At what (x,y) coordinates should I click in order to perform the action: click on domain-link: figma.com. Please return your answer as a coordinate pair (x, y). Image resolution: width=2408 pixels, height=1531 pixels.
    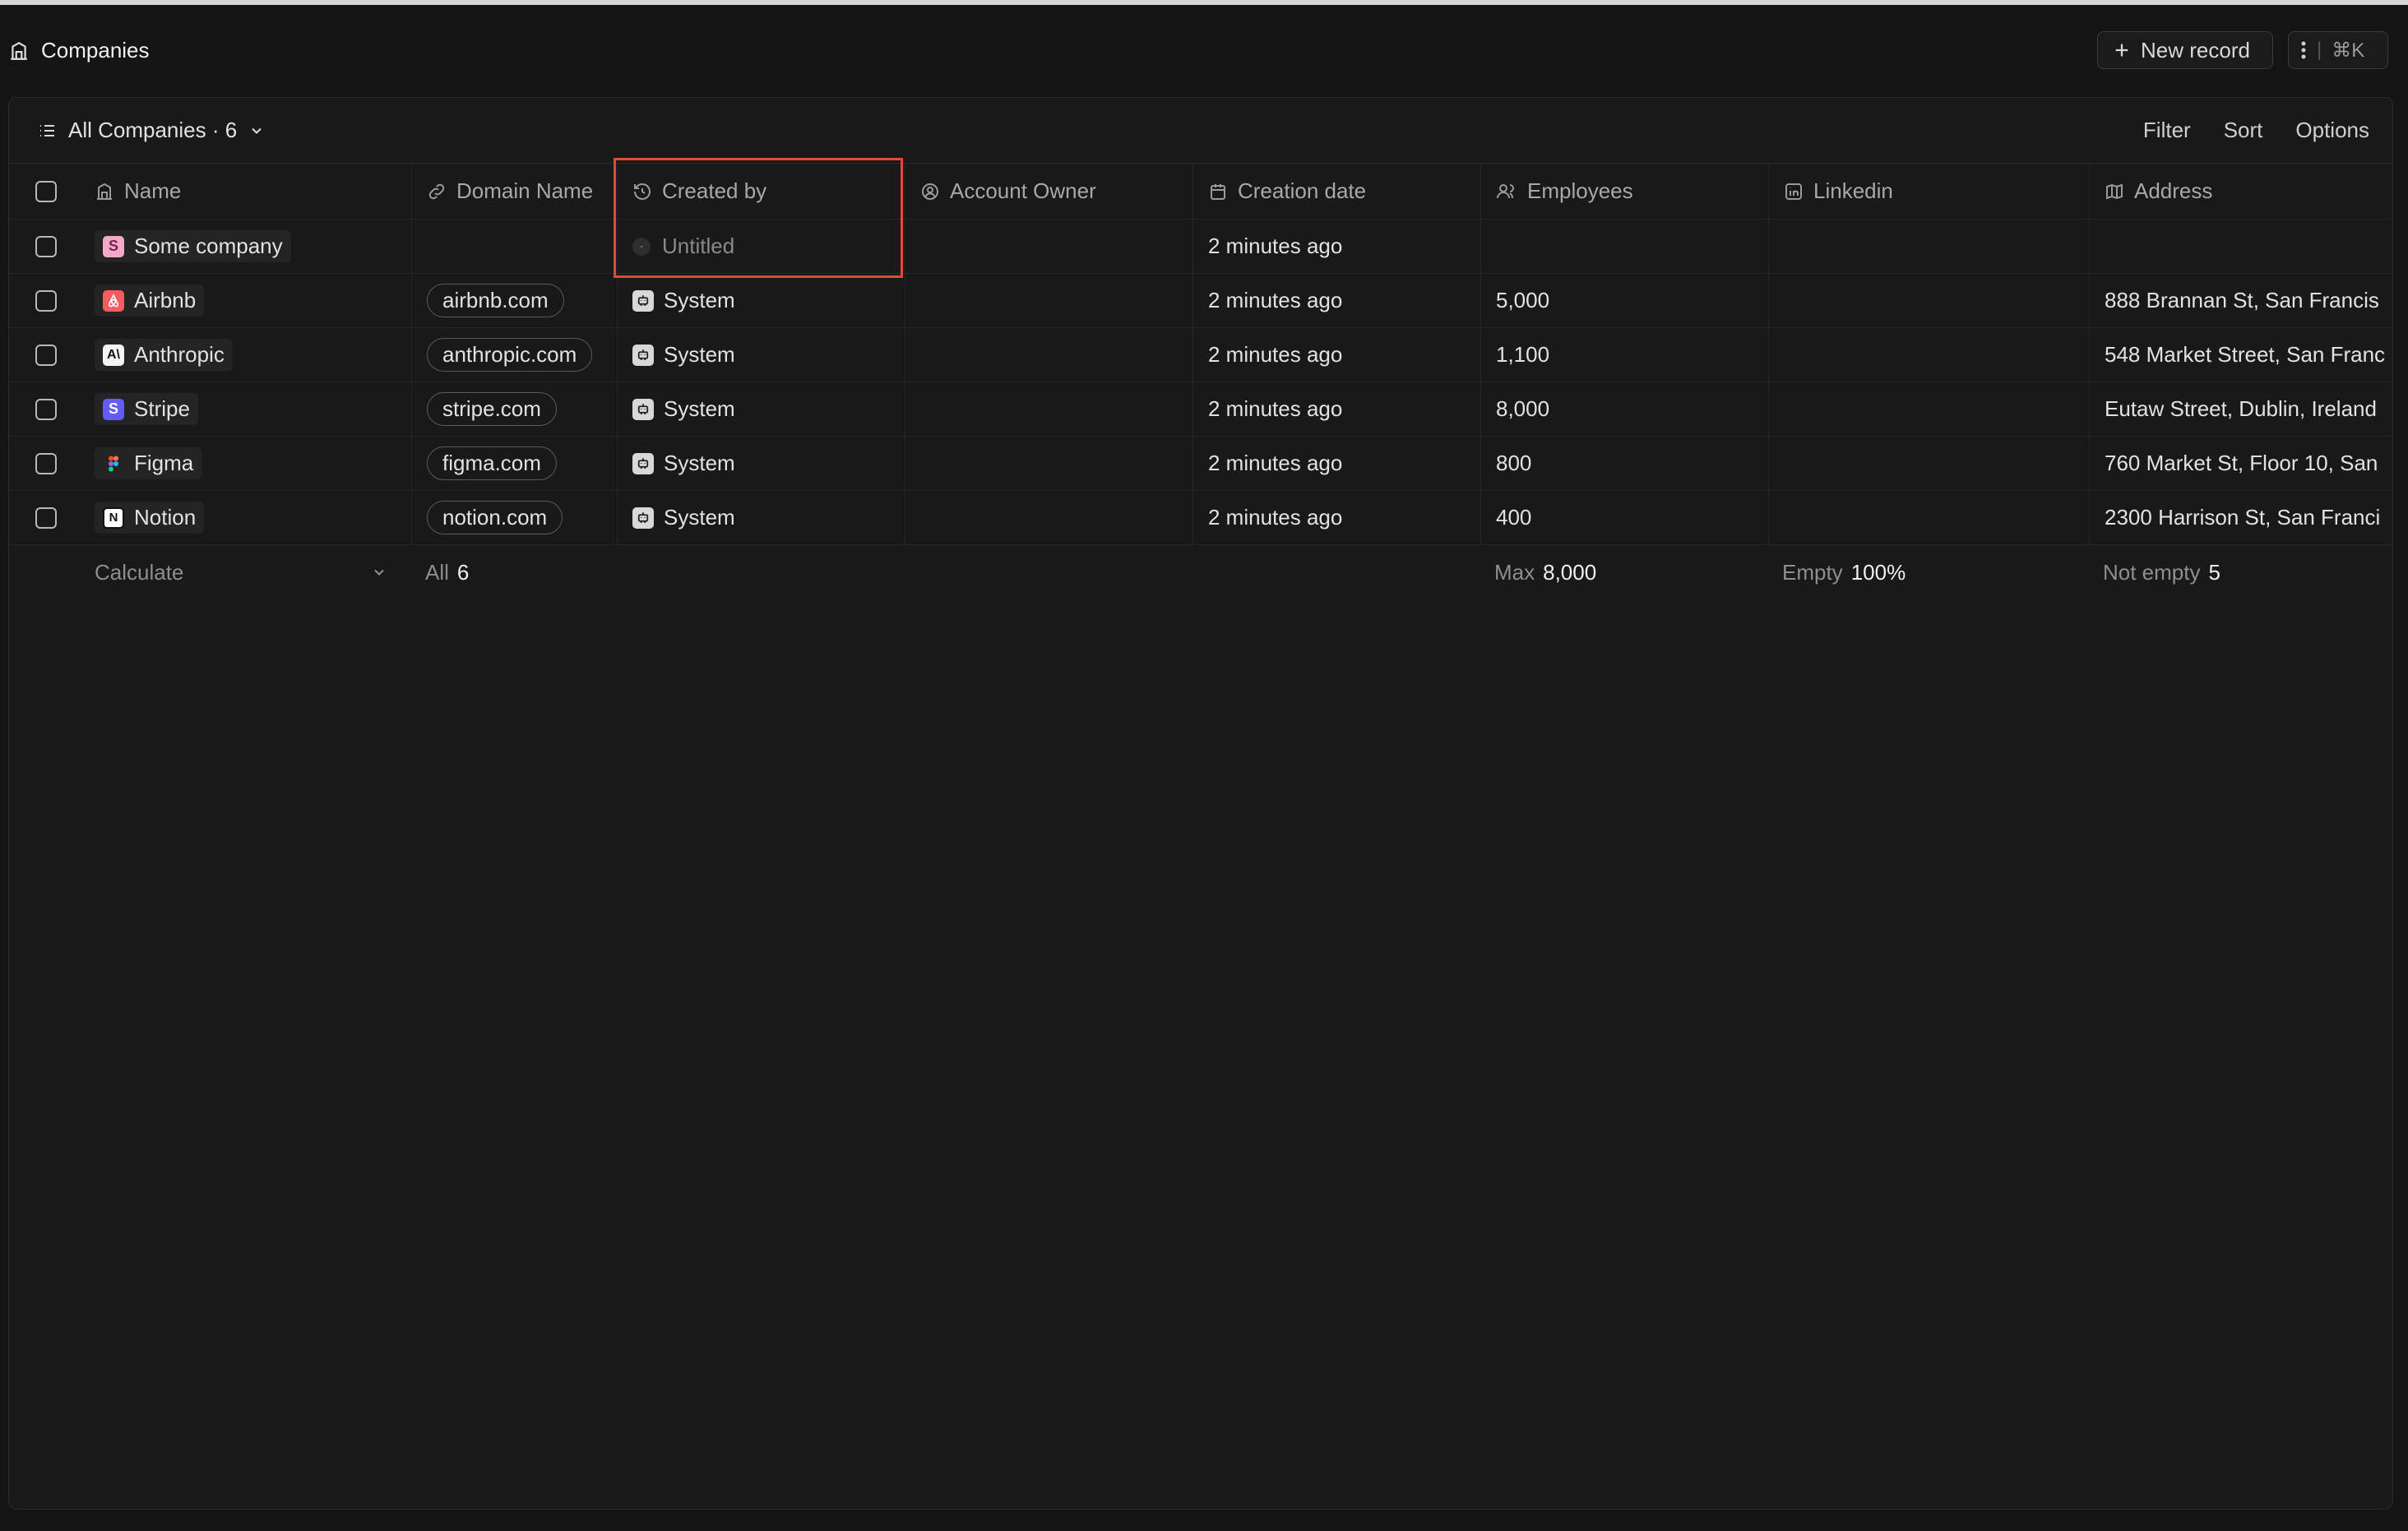
    Looking at the image, I should click on (492, 463).